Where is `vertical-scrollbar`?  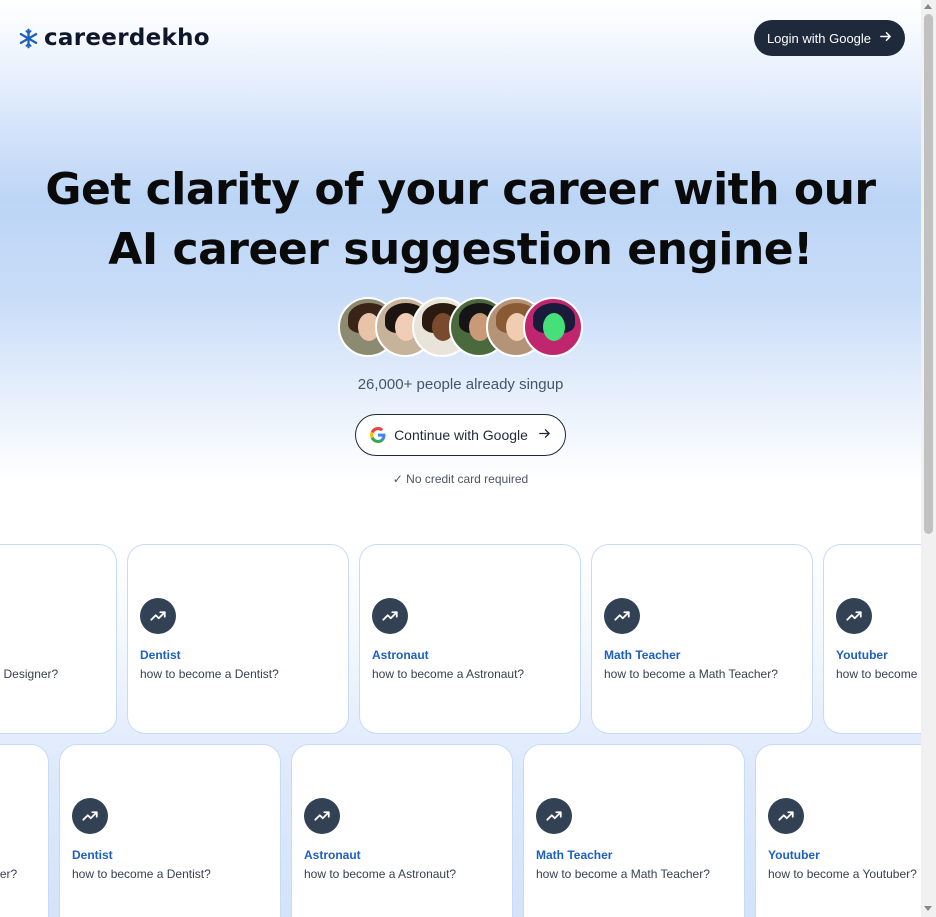
vertical-scrollbar is located at coordinates (928, 458).